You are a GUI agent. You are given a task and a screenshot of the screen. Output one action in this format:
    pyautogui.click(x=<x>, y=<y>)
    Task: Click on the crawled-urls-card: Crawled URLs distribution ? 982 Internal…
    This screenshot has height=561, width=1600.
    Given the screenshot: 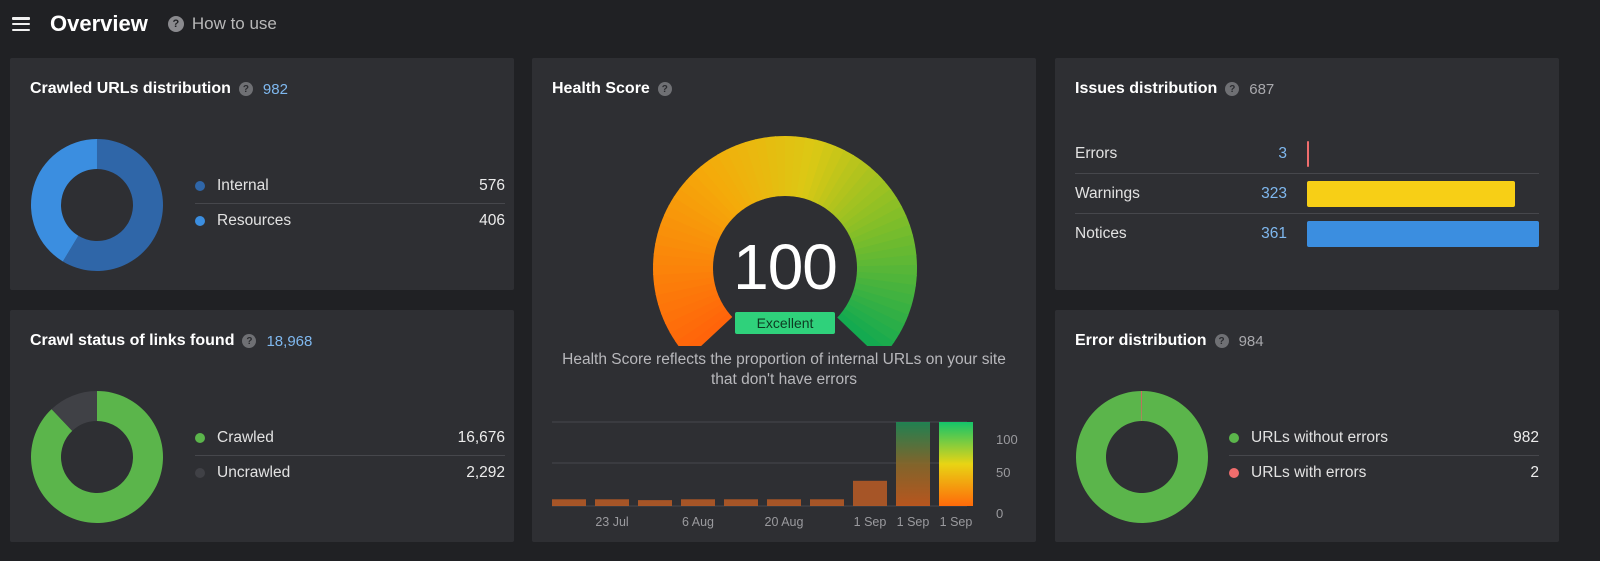 What is the action you would take?
    pyautogui.click(x=262, y=174)
    